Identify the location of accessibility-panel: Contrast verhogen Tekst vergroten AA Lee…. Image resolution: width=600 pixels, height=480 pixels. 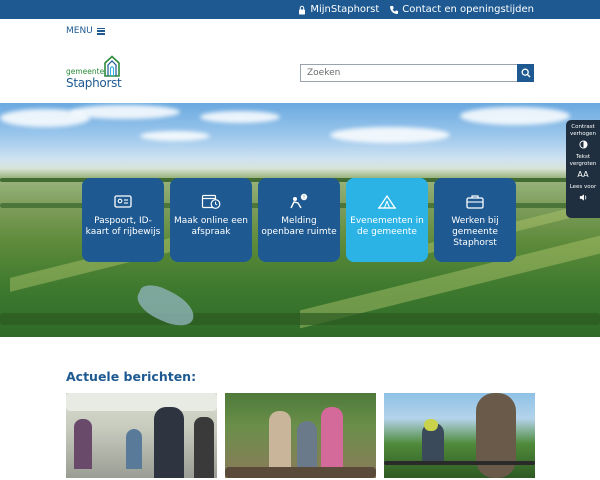
(583, 169).